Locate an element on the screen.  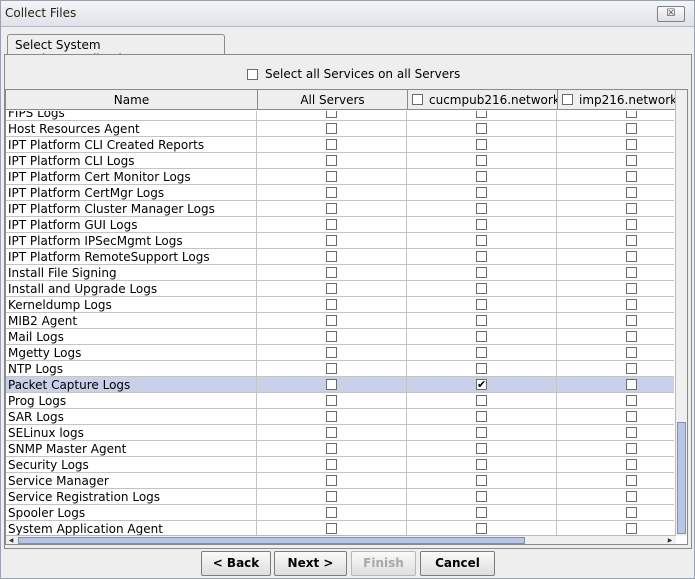
table-row: FIPS Logs is located at coordinates (340, 116).